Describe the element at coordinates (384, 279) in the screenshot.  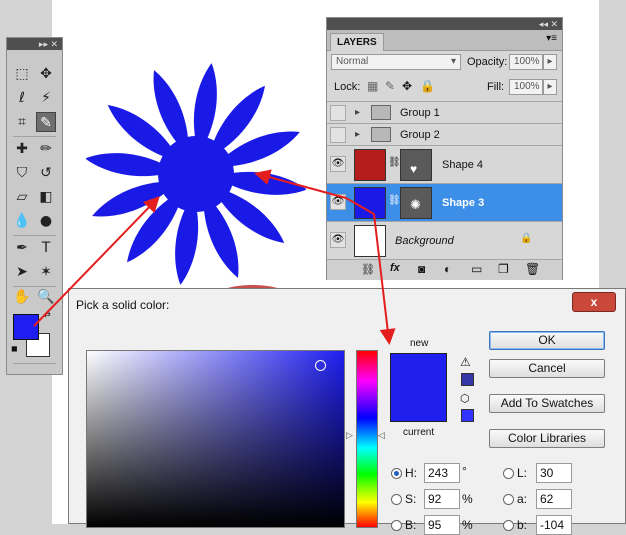
I see `arrow-to-new-color` at that location.